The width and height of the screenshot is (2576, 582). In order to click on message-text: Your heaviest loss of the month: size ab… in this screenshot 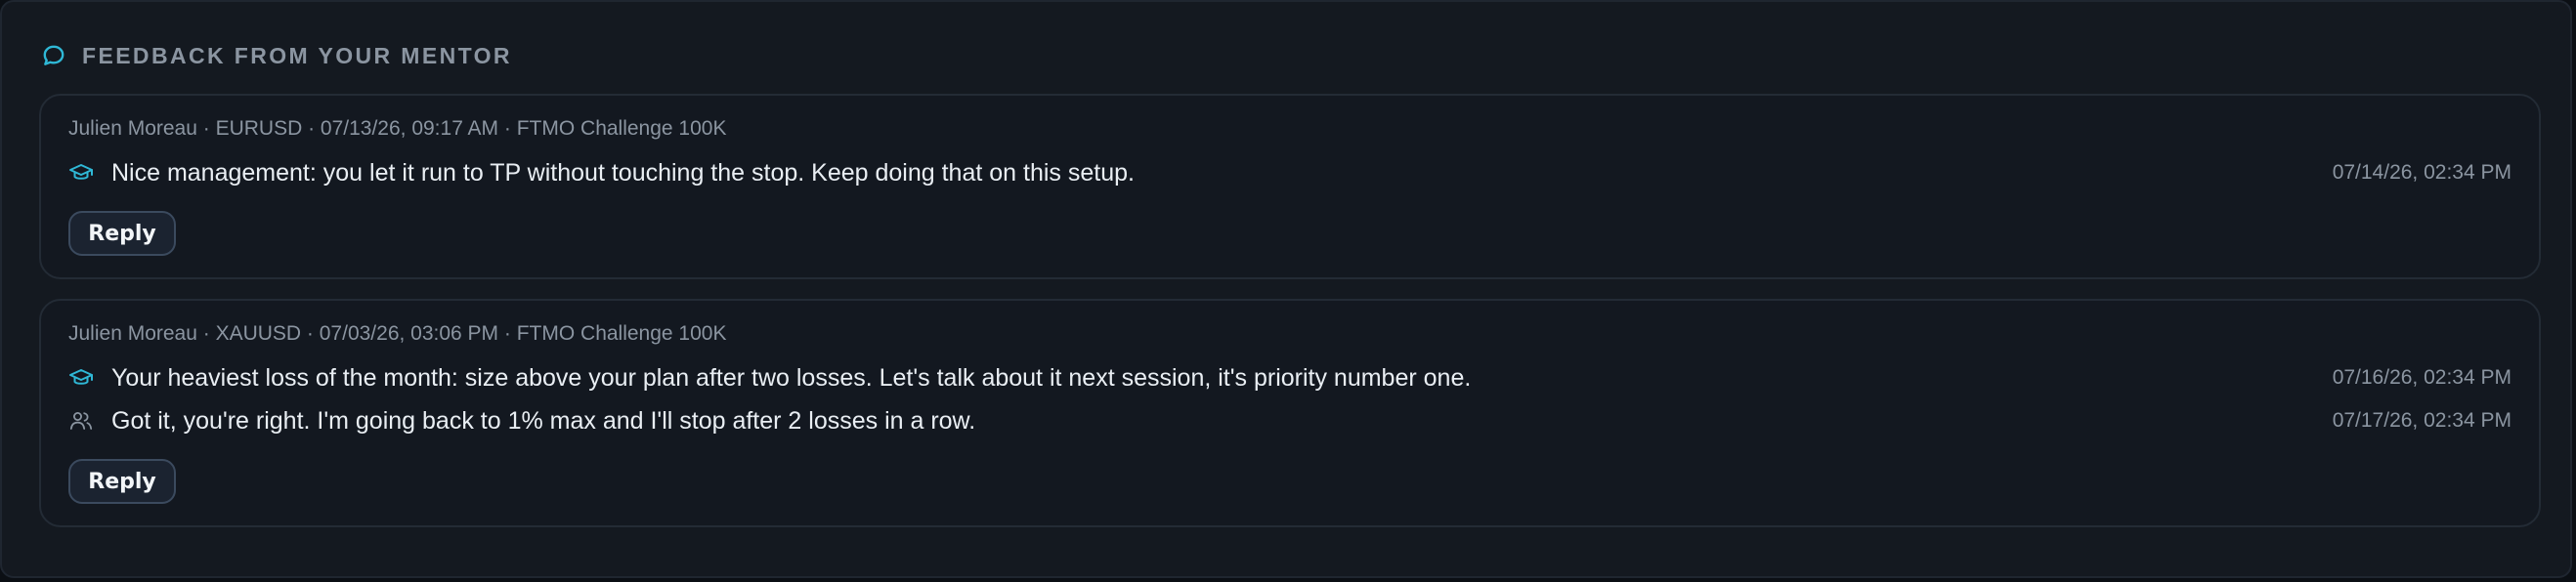, I will do `click(792, 377)`.